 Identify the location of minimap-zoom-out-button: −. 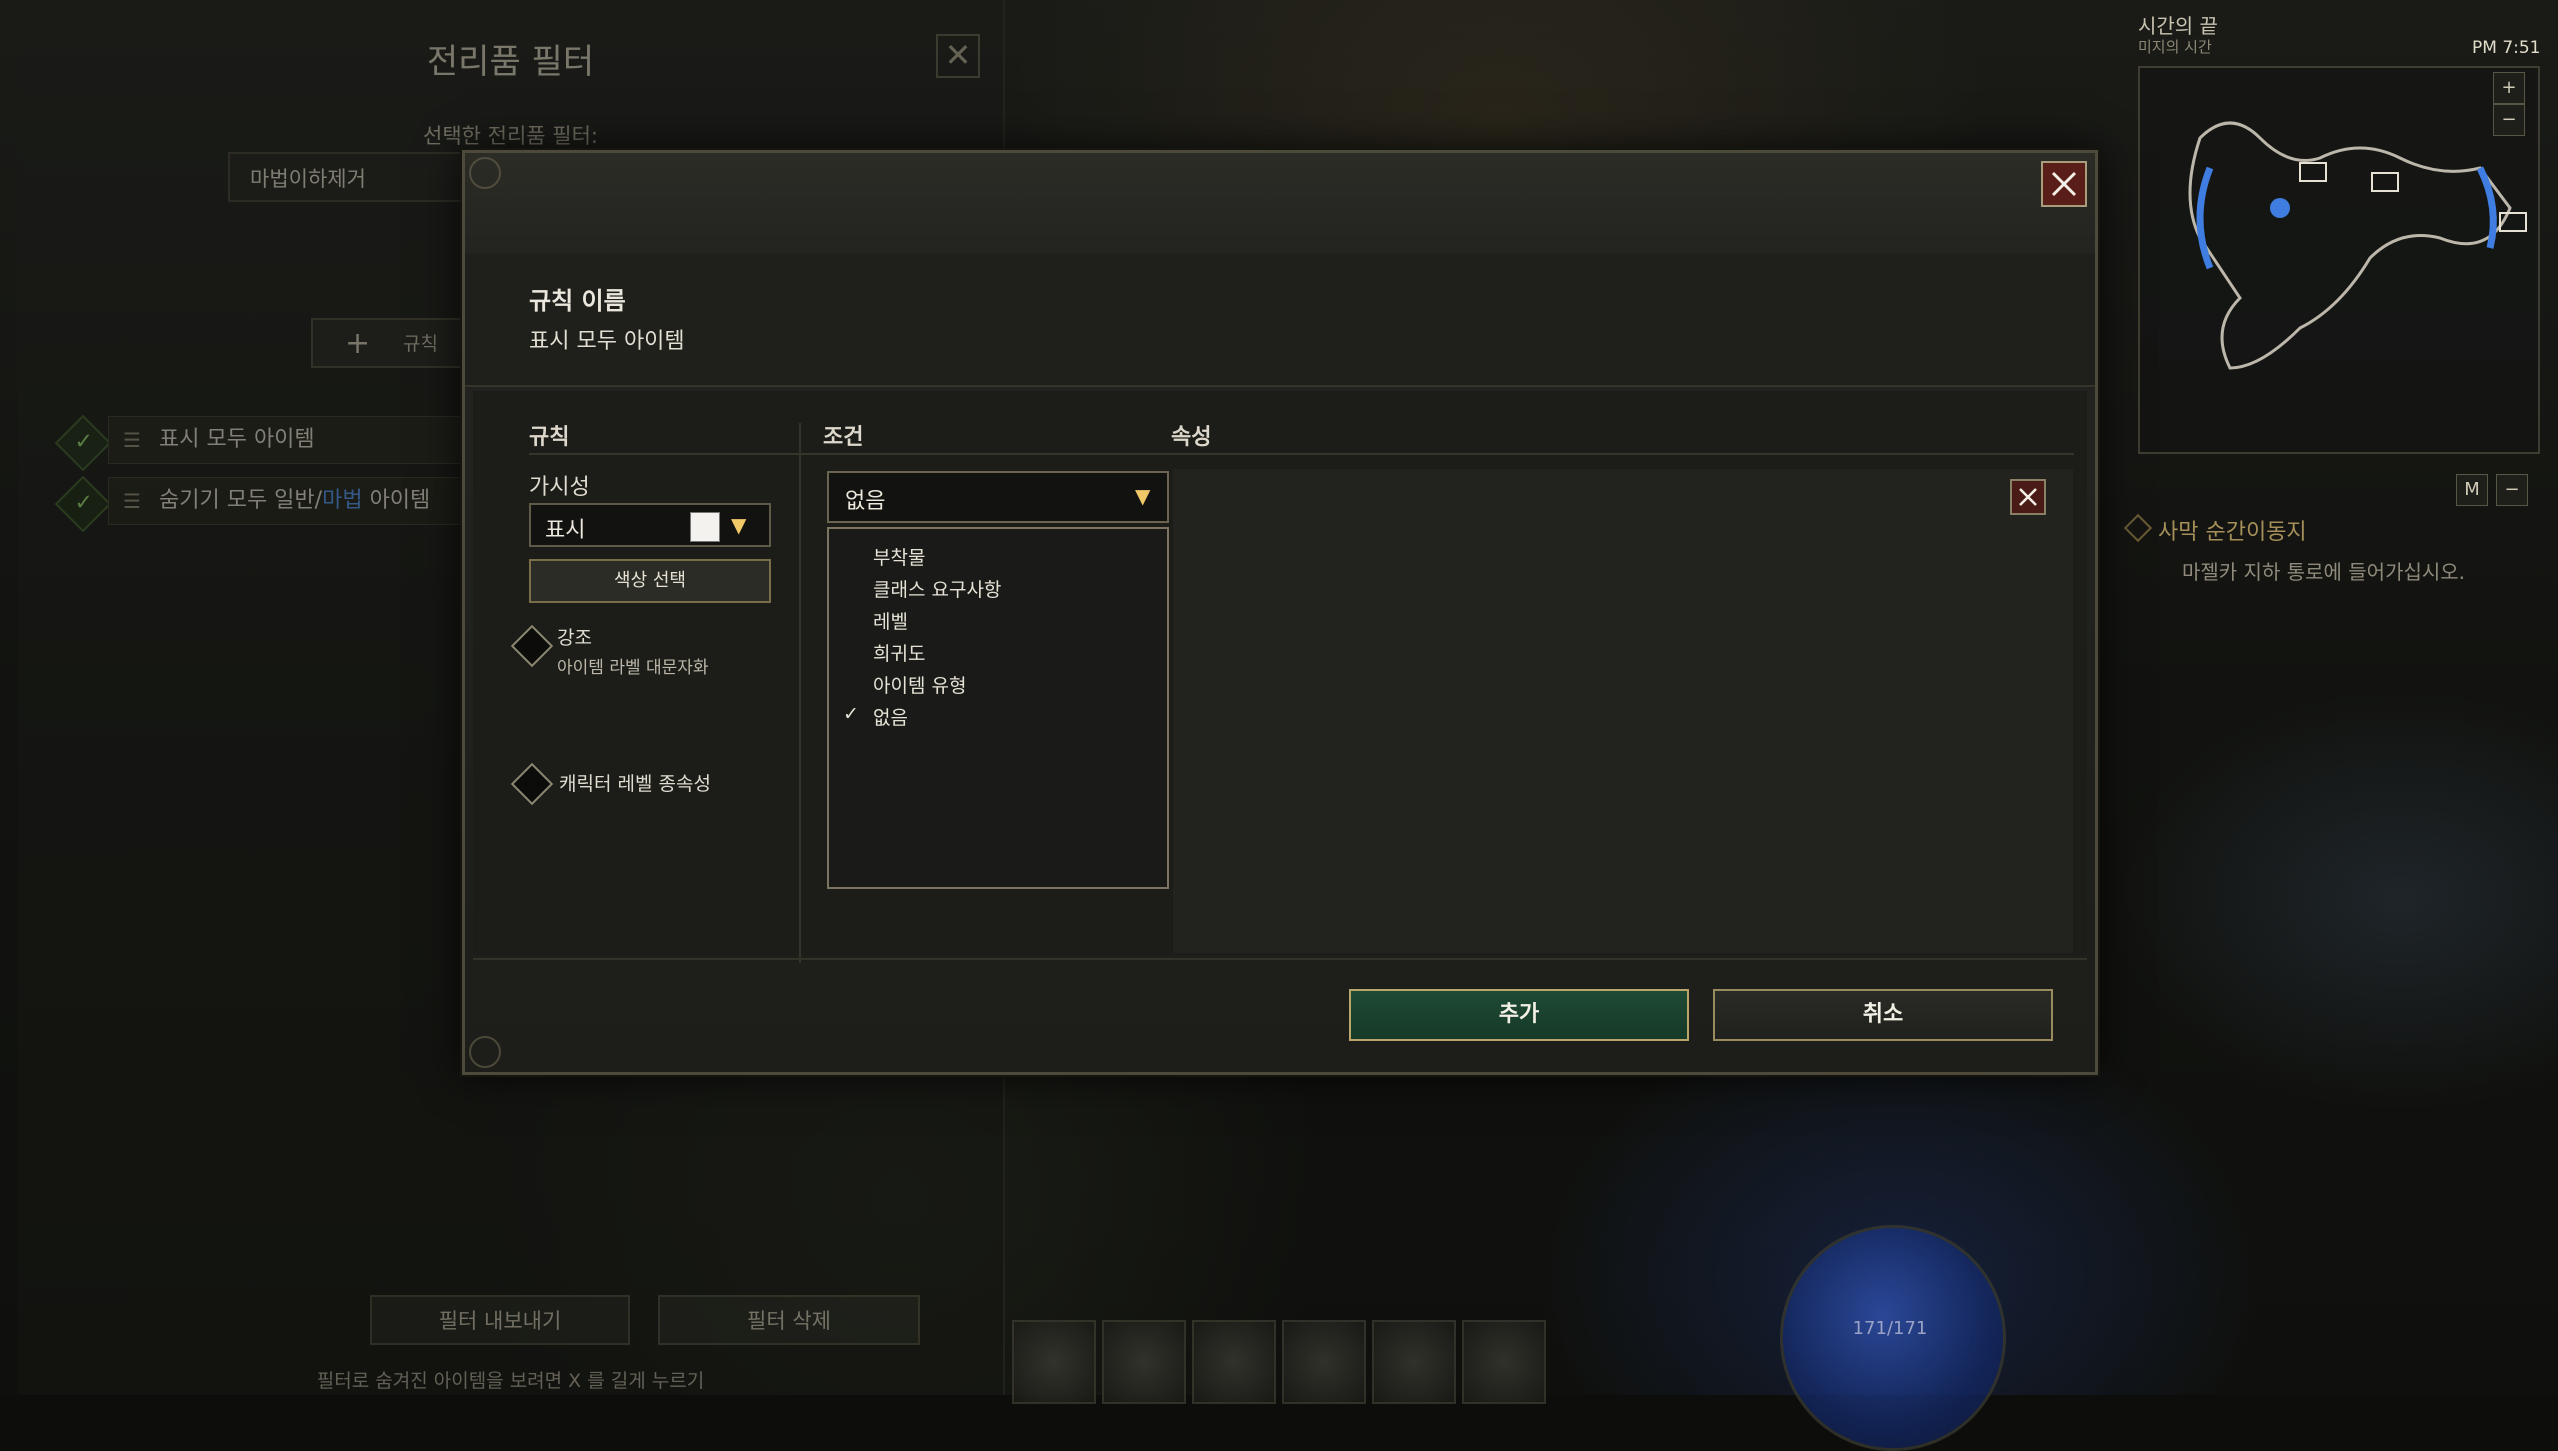
(2509, 120).